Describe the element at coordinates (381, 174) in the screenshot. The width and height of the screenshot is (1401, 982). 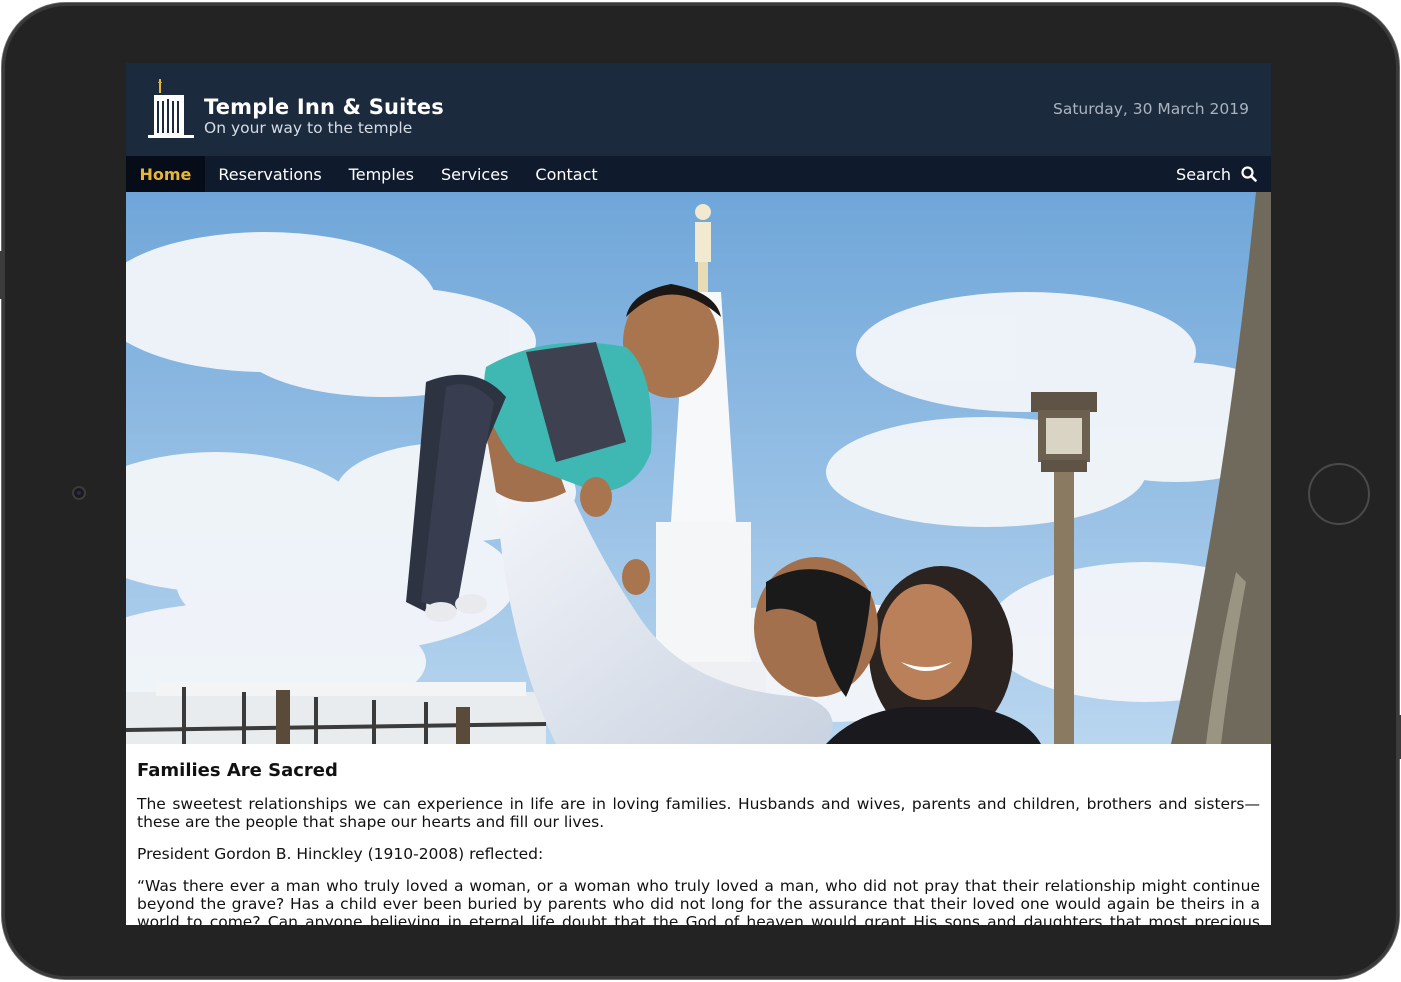
I see `nav-item-temples: Temples` at that location.